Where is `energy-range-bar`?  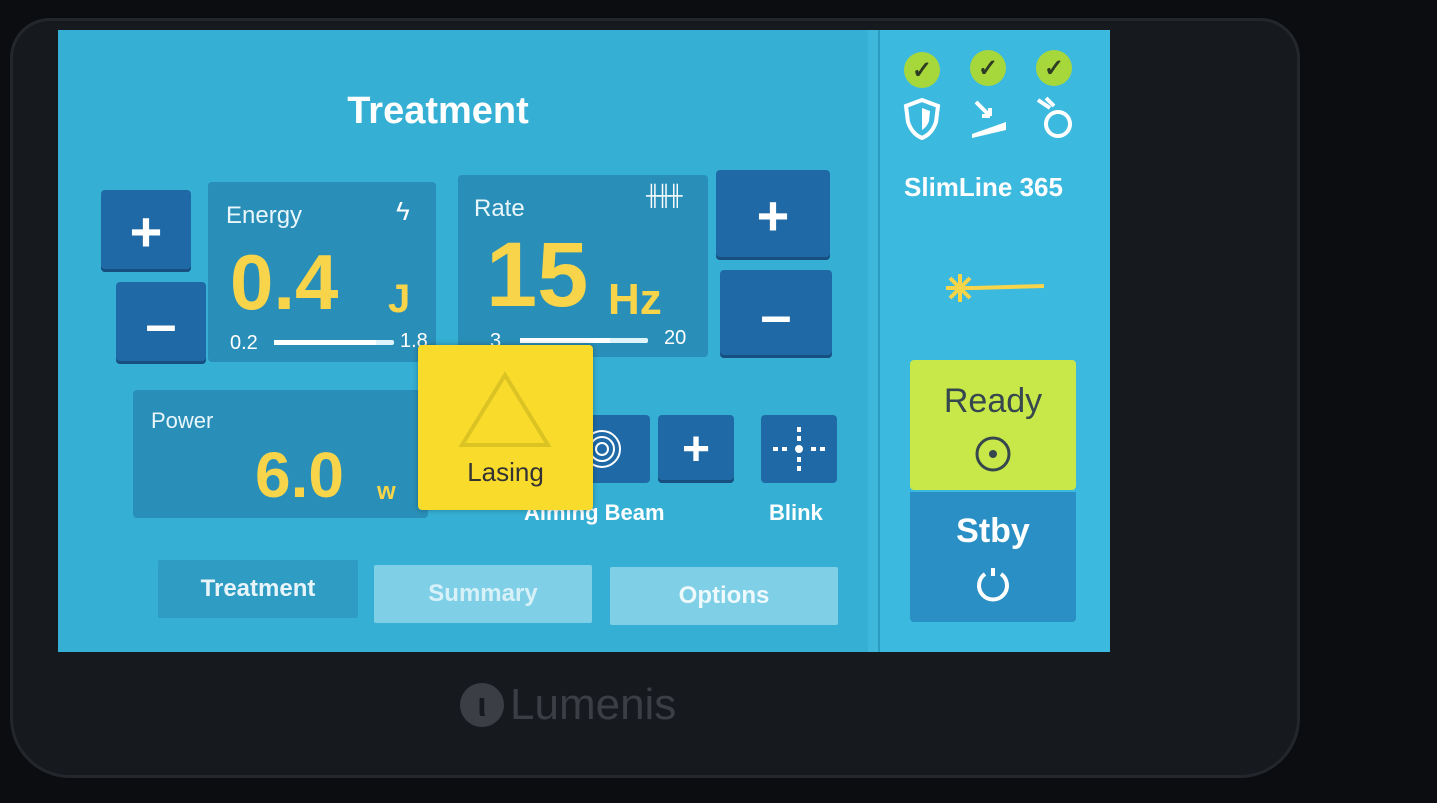
energy-range-bar is located at coordinates (334, 342).